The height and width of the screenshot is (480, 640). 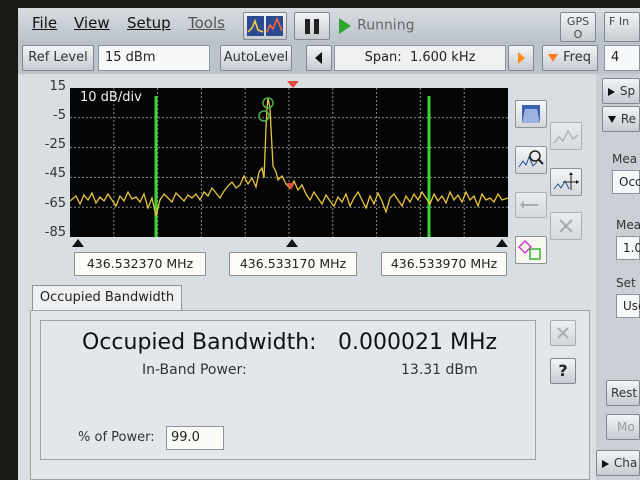 I want to click on percent-power-label: % of Power:, so click(x=116, y=437).